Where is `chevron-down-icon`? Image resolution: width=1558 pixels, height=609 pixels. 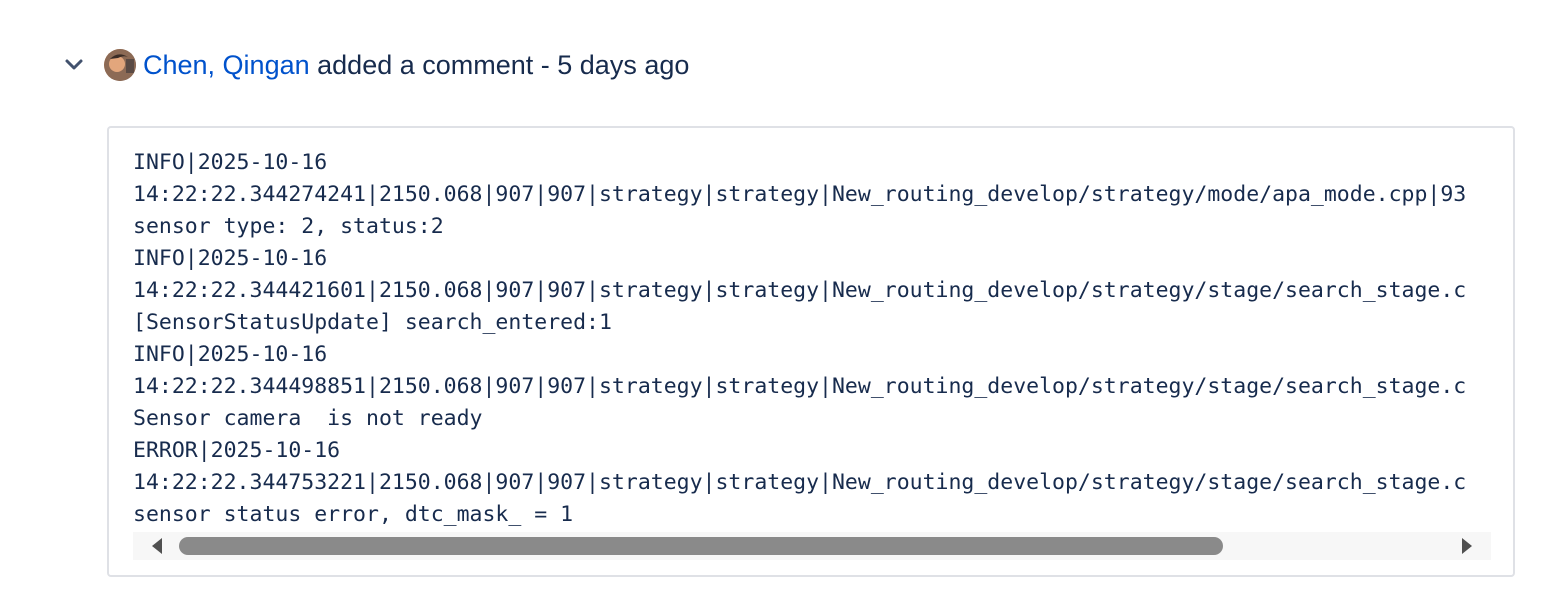
chevron-down-icon is located at coordinates (74, 65).